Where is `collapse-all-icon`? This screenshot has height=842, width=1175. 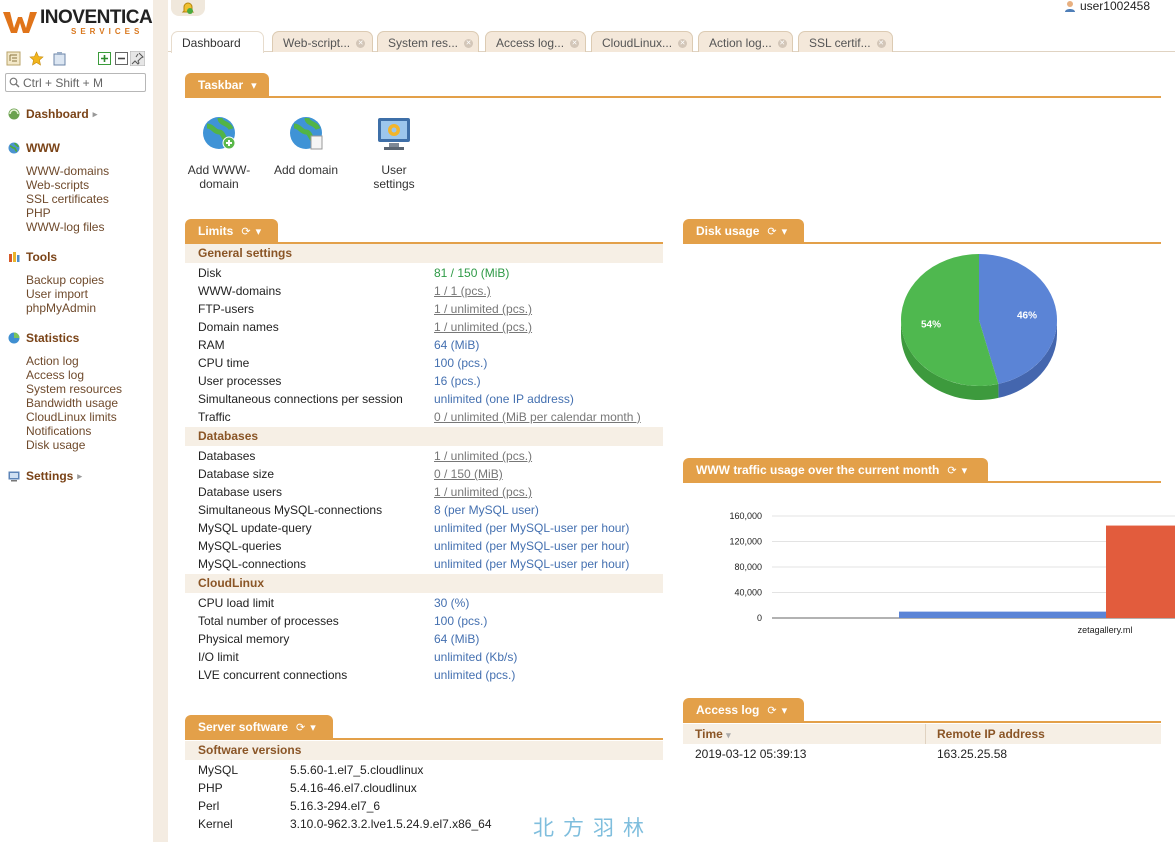
collapse-all-icon is located at coordinates (121, 58).